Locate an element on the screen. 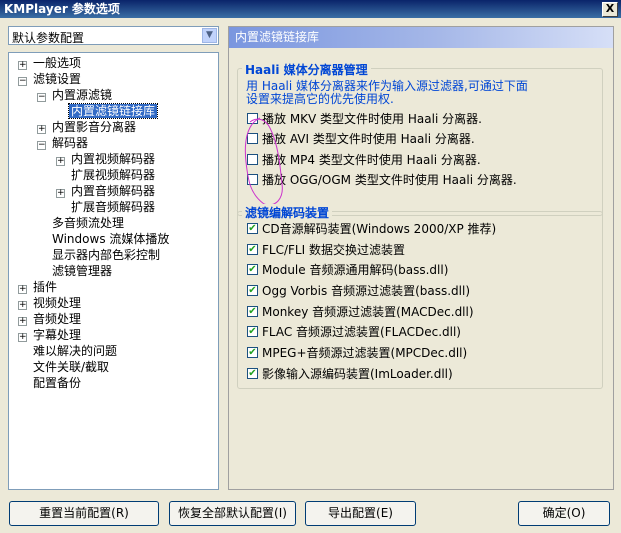 The width and height of the screenshot is (621, 533). tree-item-subtitles: 字幕处理 is located at coordinates (57, 335).